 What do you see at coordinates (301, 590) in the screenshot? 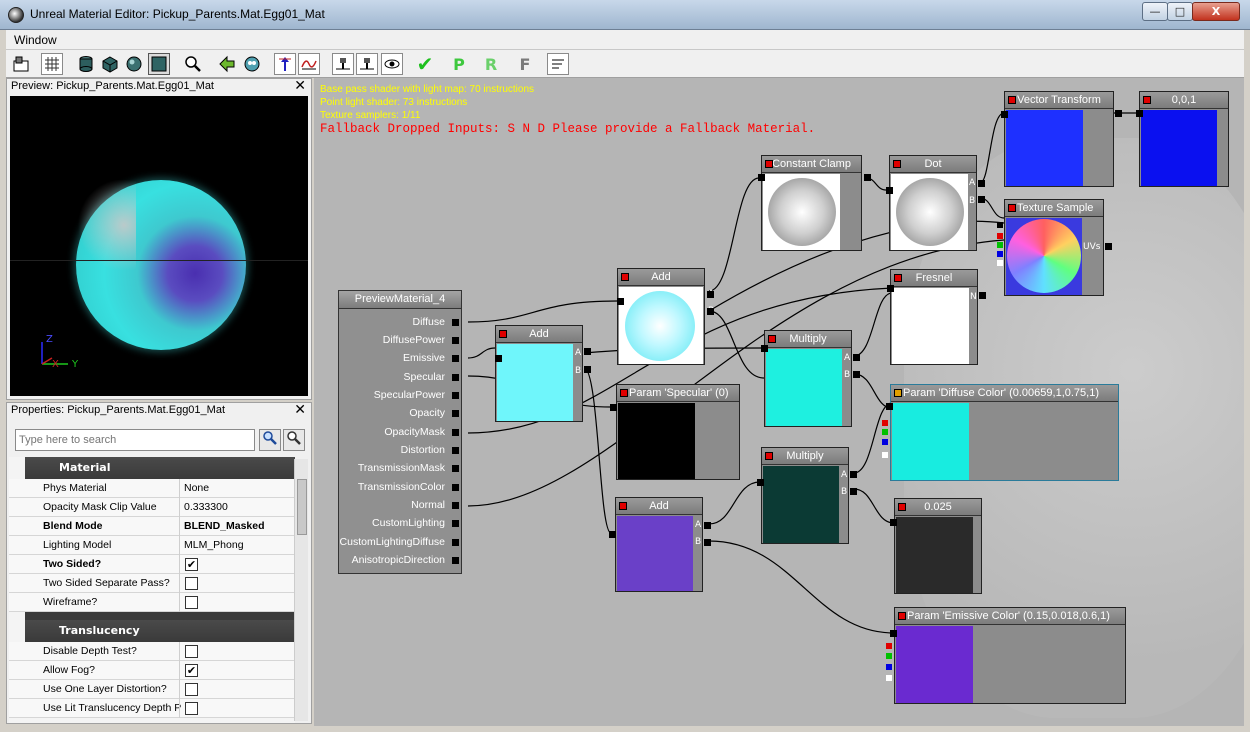
I see `properties-scrollbar` at bounding box center [301, 590].